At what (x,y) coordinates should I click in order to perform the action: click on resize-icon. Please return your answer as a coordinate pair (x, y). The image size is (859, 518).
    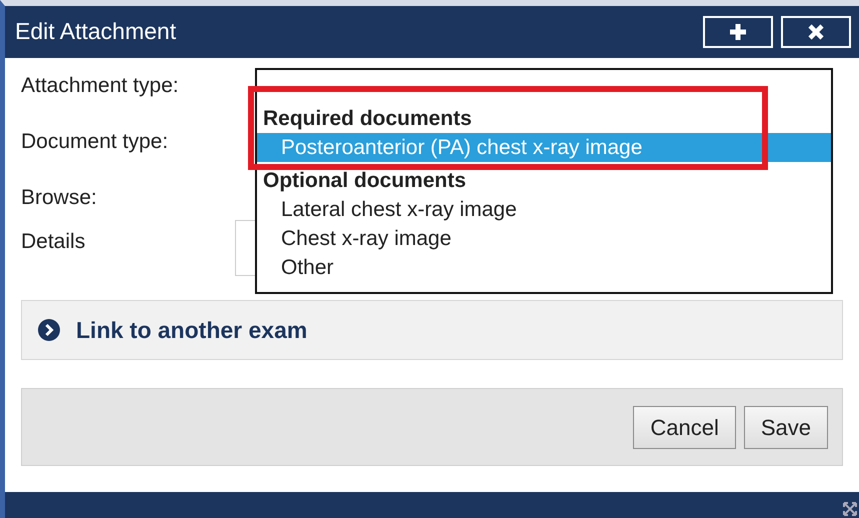
    Looking at the image, I should click on (850, 509).